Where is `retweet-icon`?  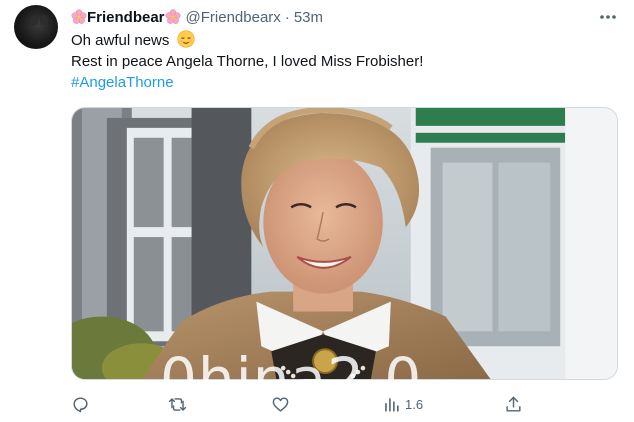
retweet-icon is located at coordinates (177, 404).